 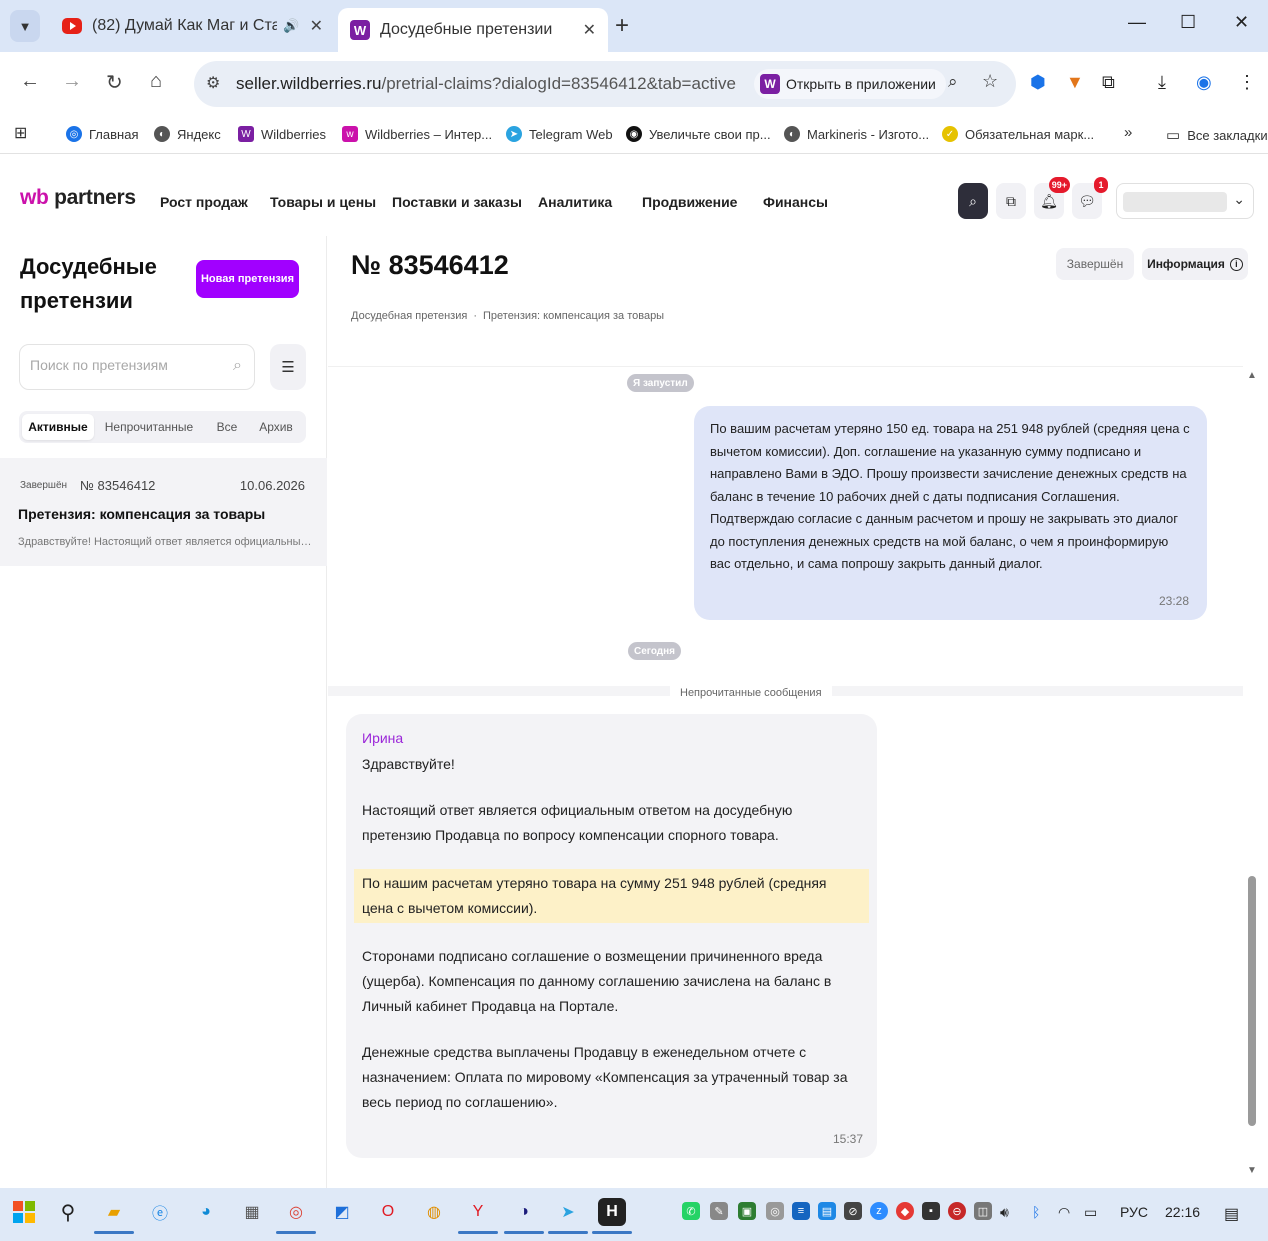 What do you see at coordinates (1231, 1214) in the screenshot?
I see `notifications-icon: ▤` at bounding box center [1231, 1214].